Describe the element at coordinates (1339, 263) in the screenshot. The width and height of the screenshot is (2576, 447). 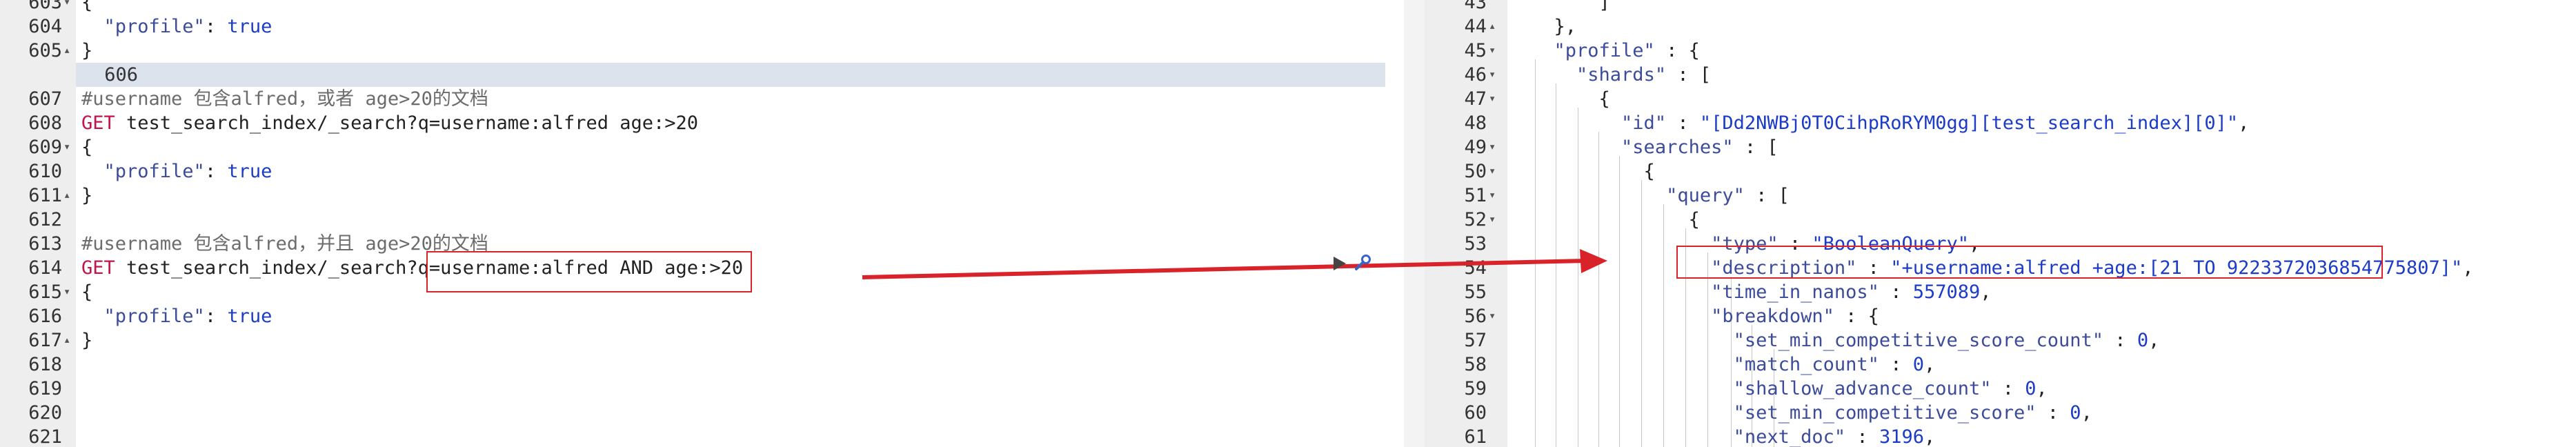
I see `play-icon` at that location.